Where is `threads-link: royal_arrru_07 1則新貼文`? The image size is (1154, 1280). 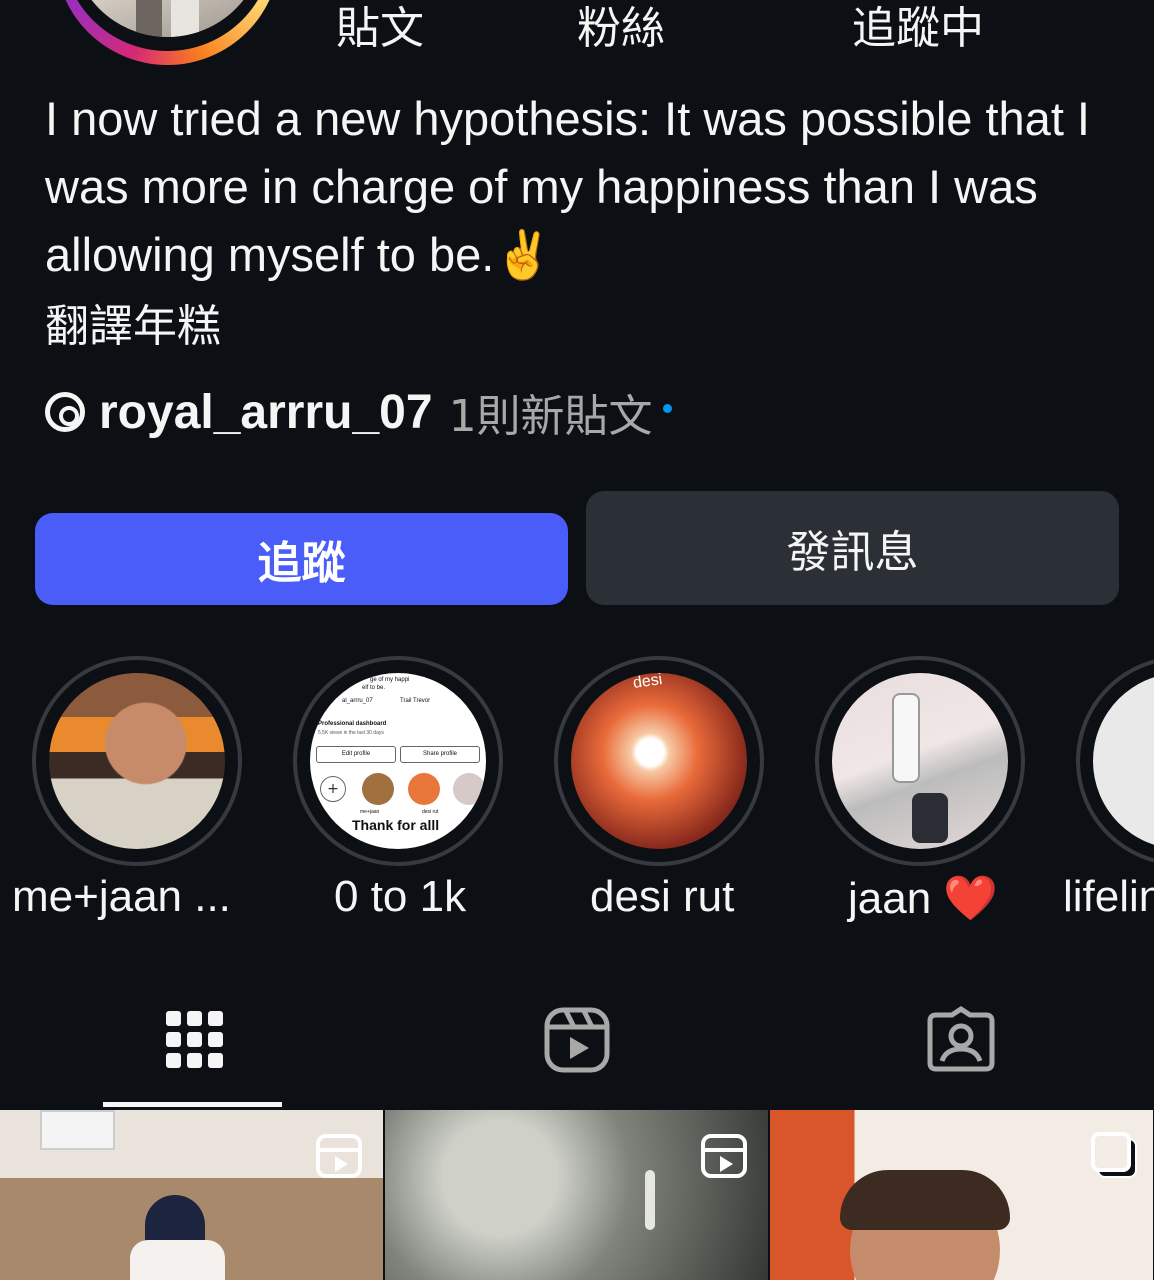
threads-link: royal_arrru_07 1則新貼文 is located at coordinates (358, 412).